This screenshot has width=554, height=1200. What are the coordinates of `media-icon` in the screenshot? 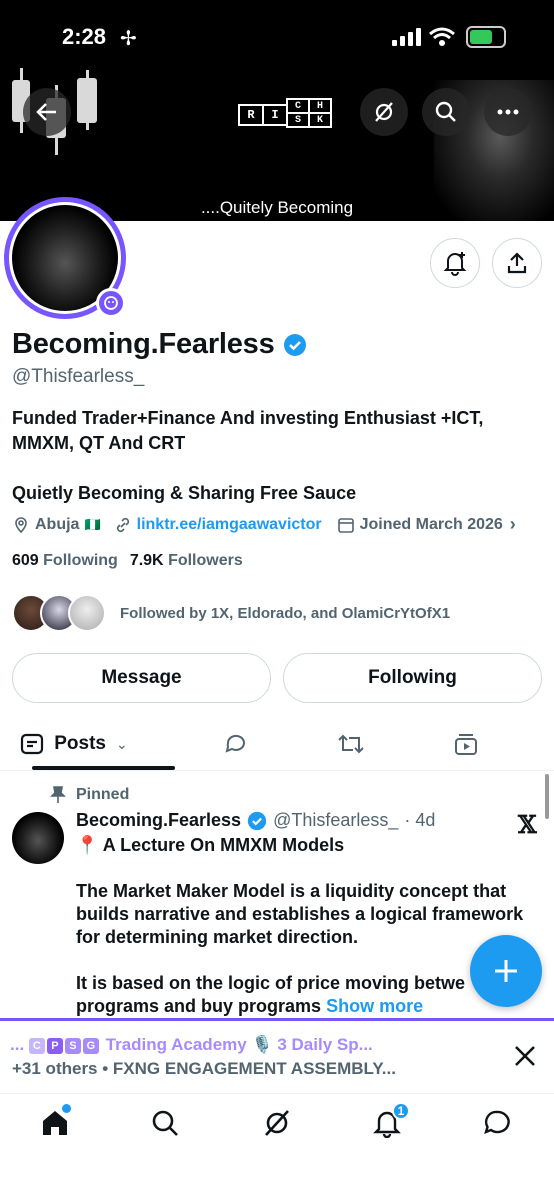 It's located at (466, 744).